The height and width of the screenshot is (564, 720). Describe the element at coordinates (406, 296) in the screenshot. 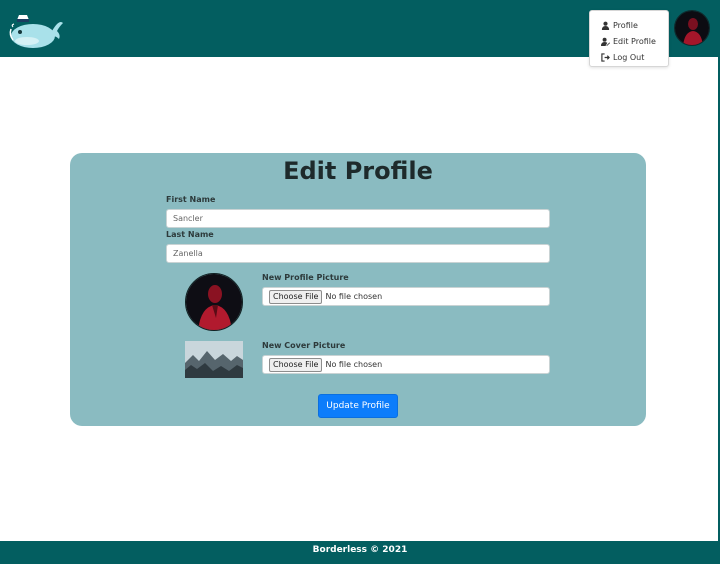

I see `profile-picture-file-input: Choose File No file chosen` at that location.